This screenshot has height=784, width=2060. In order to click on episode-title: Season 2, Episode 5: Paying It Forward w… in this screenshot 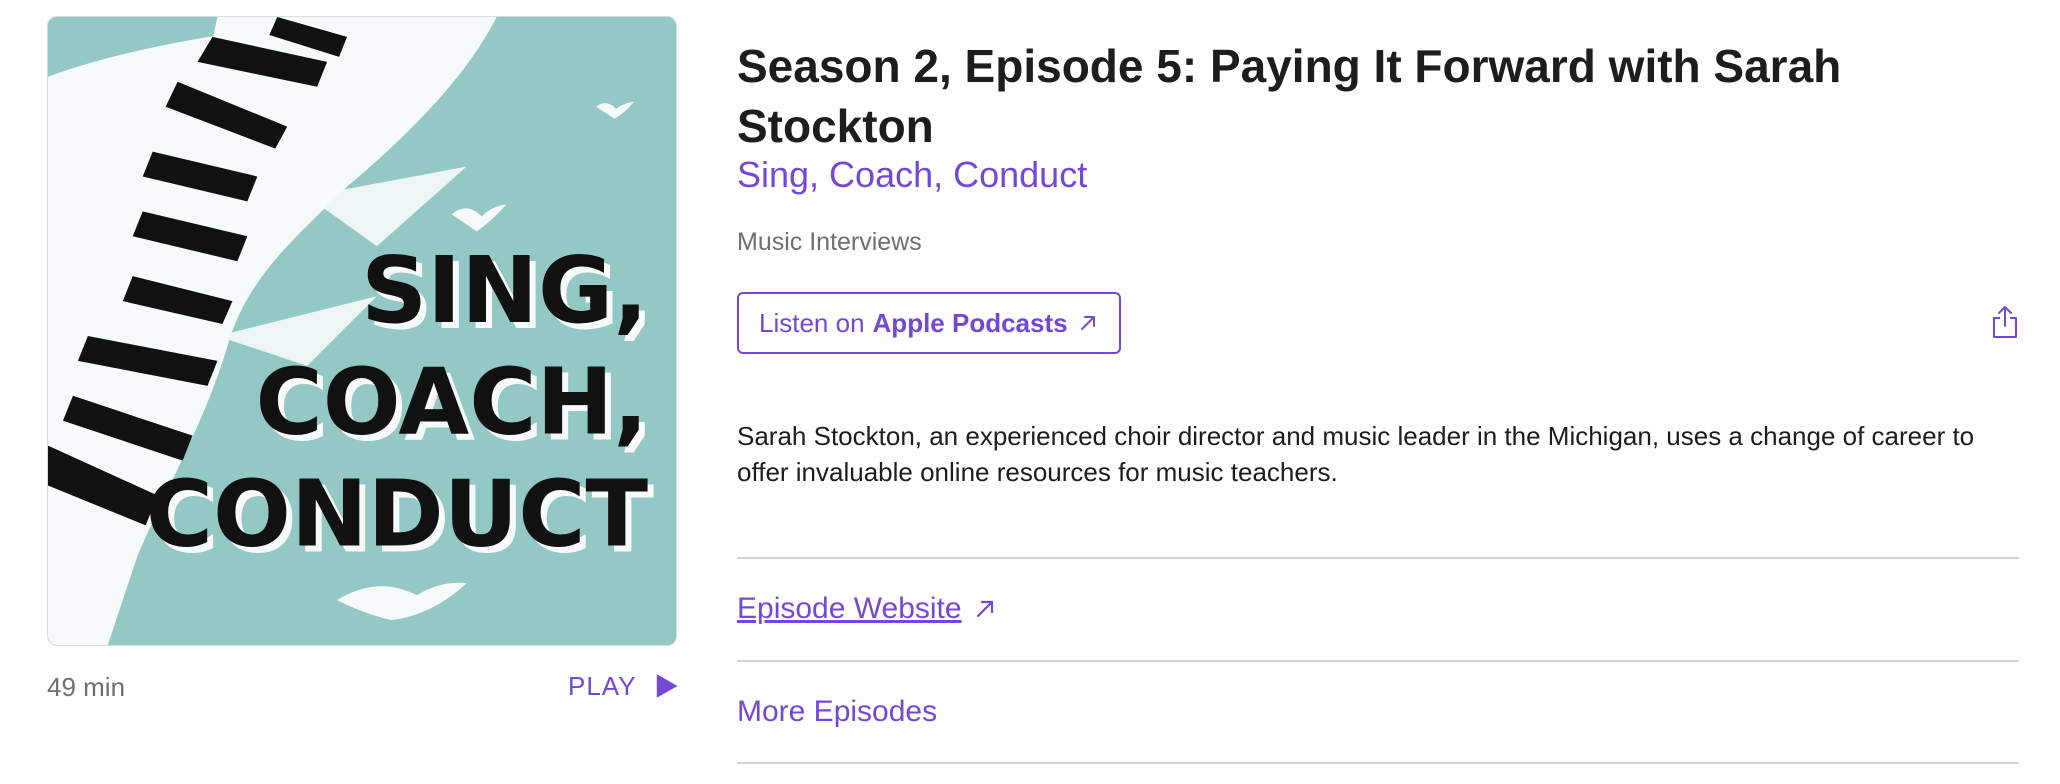, I will do `click(1289, 96)`.